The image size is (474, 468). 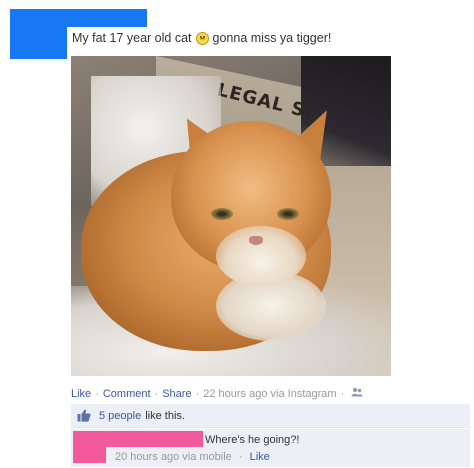 What do you see at coordinates (269, 394) in the screenshot?
I see `post-timestamp: 22 hours ago via Instagram` at bounding box center [269, 394].